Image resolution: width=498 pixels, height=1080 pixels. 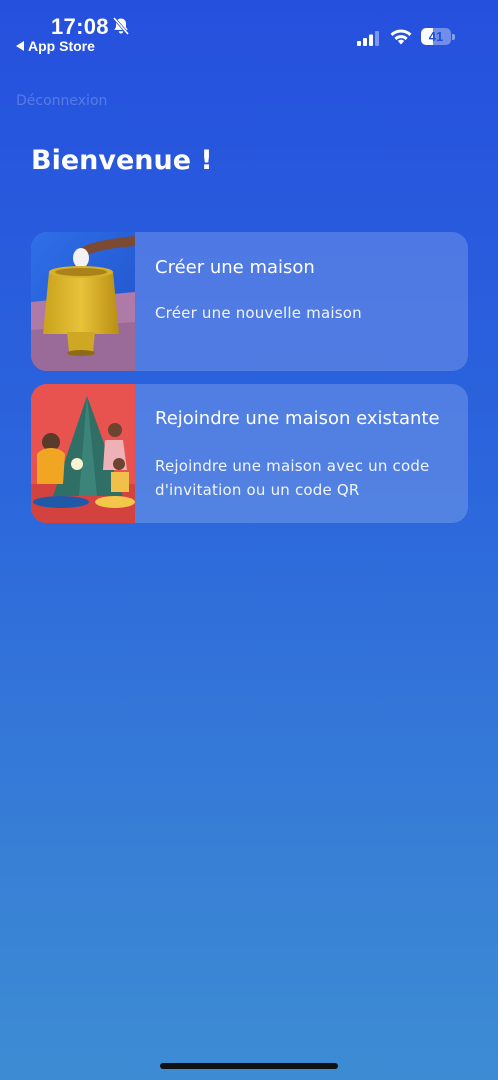 What do you see at coordinates (122, 160) in the screenshot?
I see `page-title: Bienvenue !` at bounding box center [122, 160].